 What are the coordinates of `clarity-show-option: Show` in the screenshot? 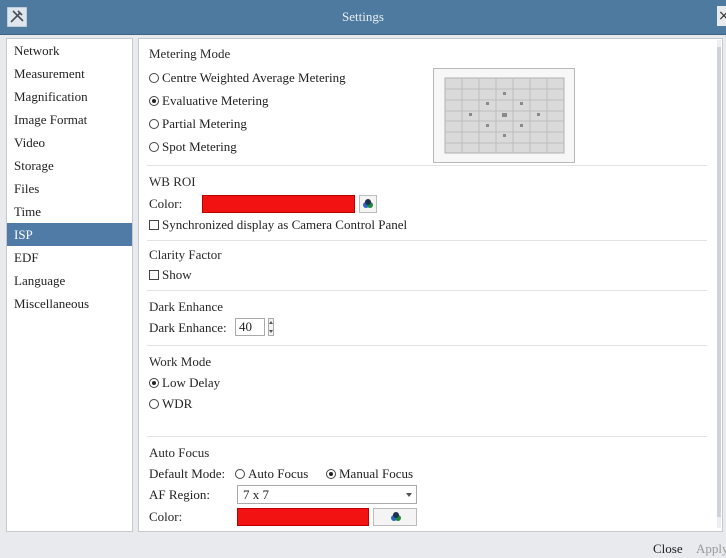 It's located at (170, 275).